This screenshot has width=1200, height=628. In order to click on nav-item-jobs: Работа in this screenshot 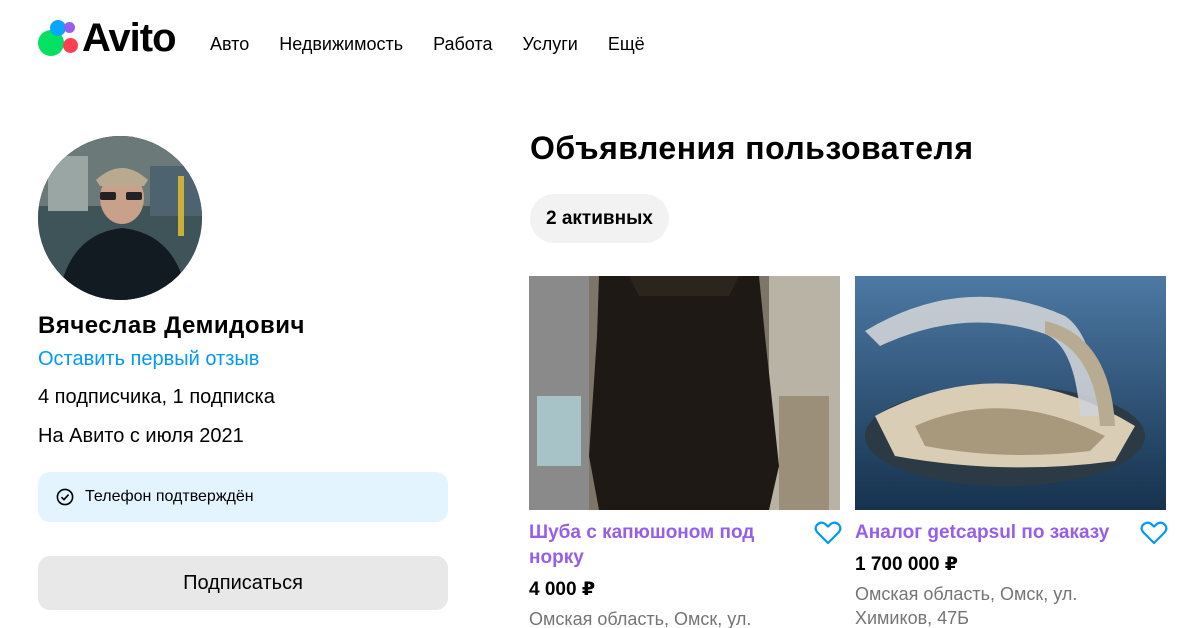, I will do `click(462, 44)`.